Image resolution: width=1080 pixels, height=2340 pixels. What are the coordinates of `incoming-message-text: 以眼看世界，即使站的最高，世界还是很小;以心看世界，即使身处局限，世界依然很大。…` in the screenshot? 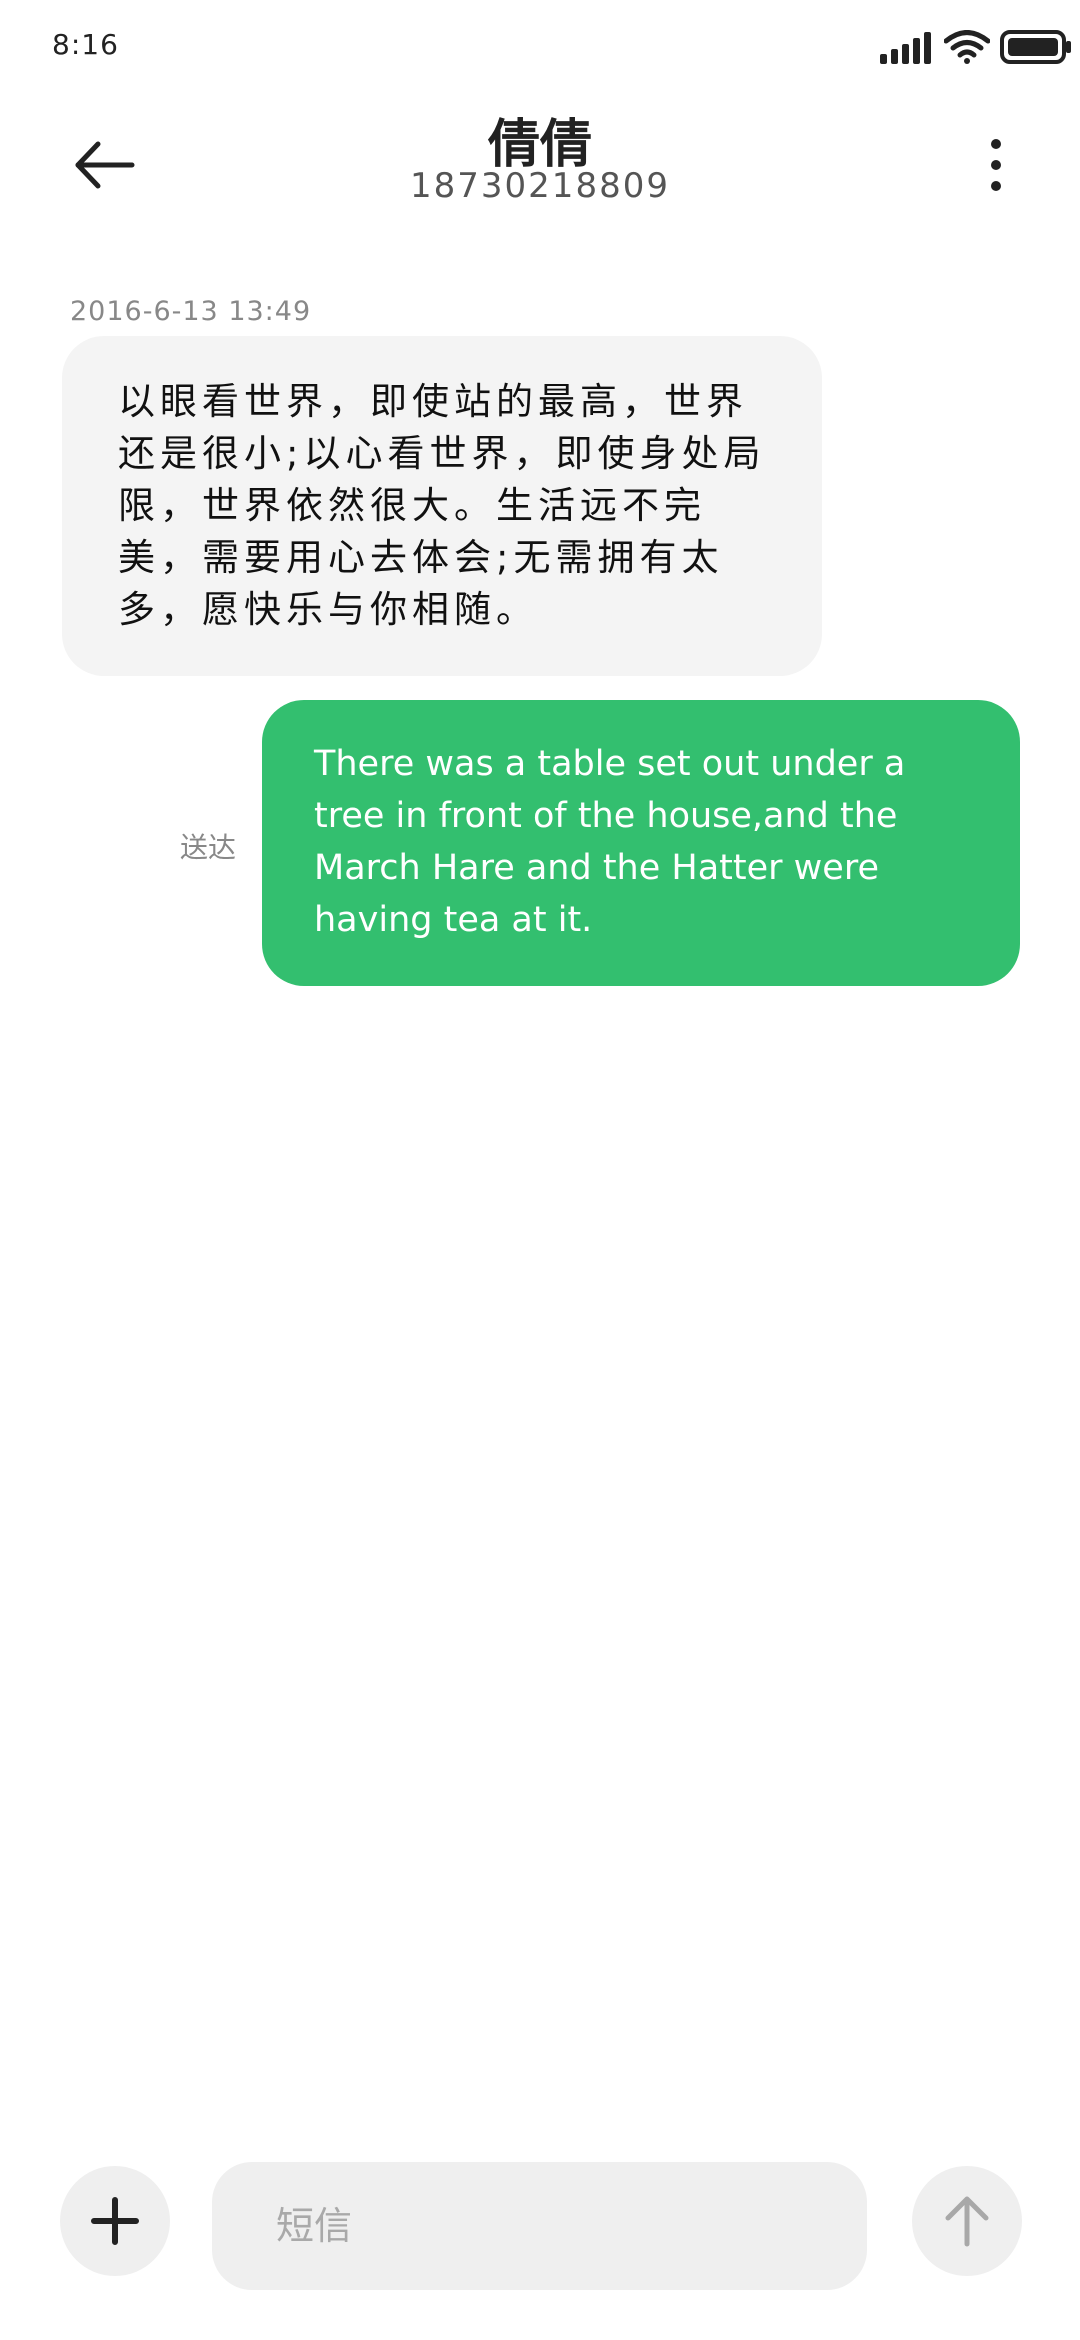 It's located at (442, 505).